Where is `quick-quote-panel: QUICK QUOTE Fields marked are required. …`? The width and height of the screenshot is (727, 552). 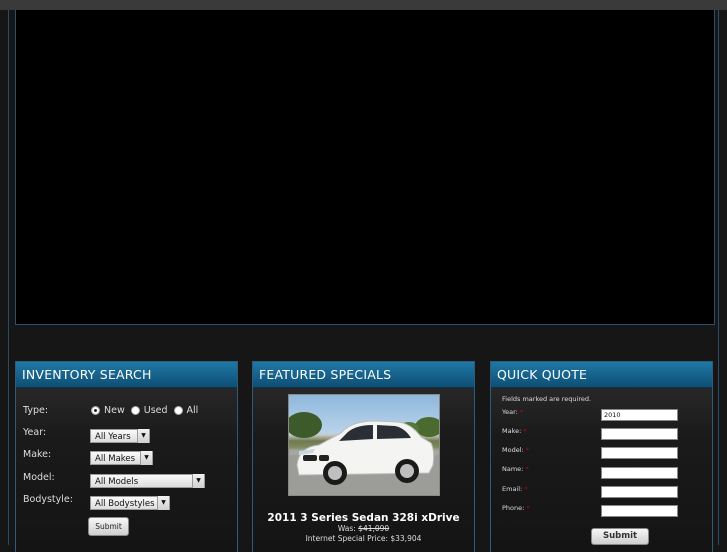 quick-quote-panel: QUICK QUOTE Fields marked are required. … is located at coordinates (601, 456).